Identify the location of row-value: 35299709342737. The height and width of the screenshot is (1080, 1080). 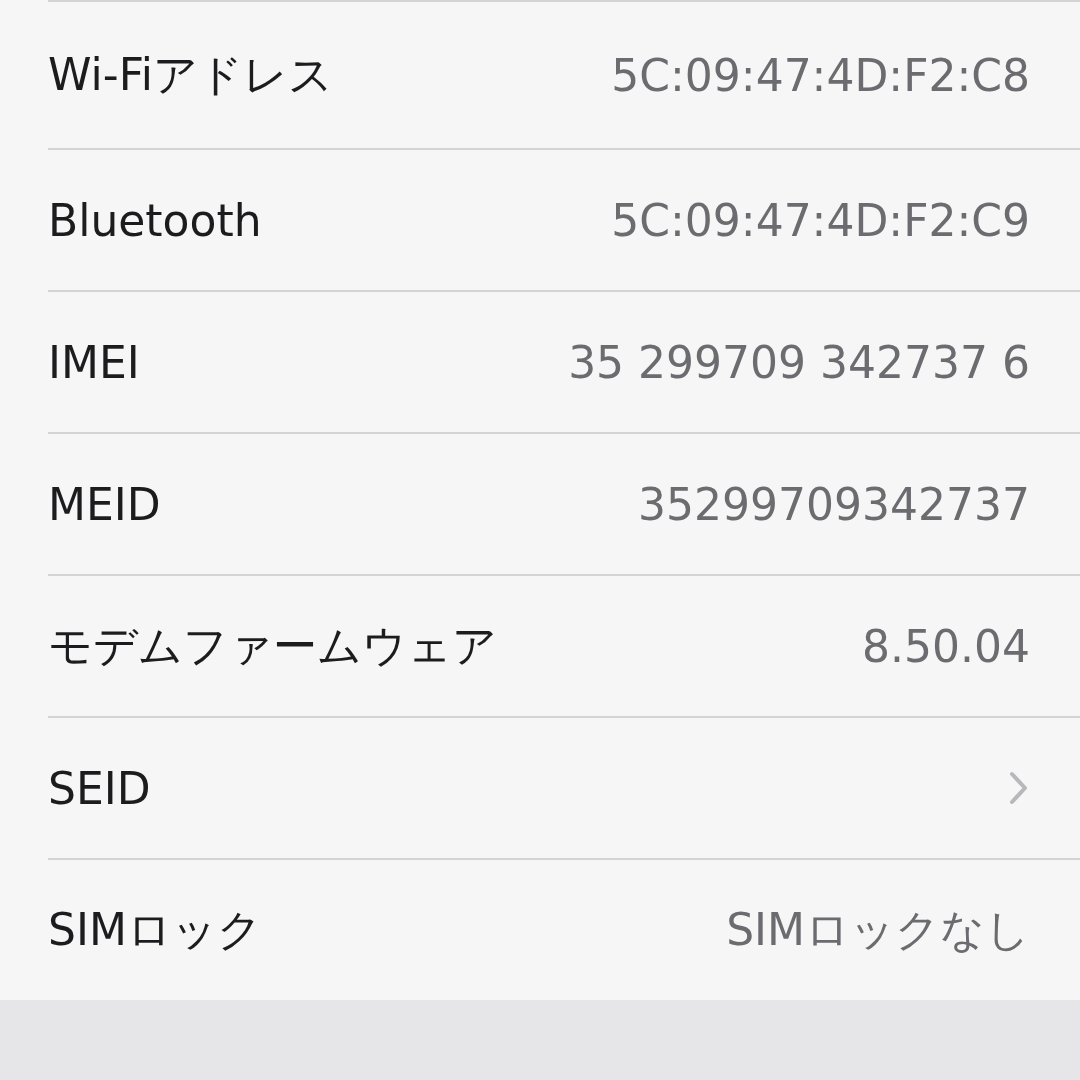
(834, 504).